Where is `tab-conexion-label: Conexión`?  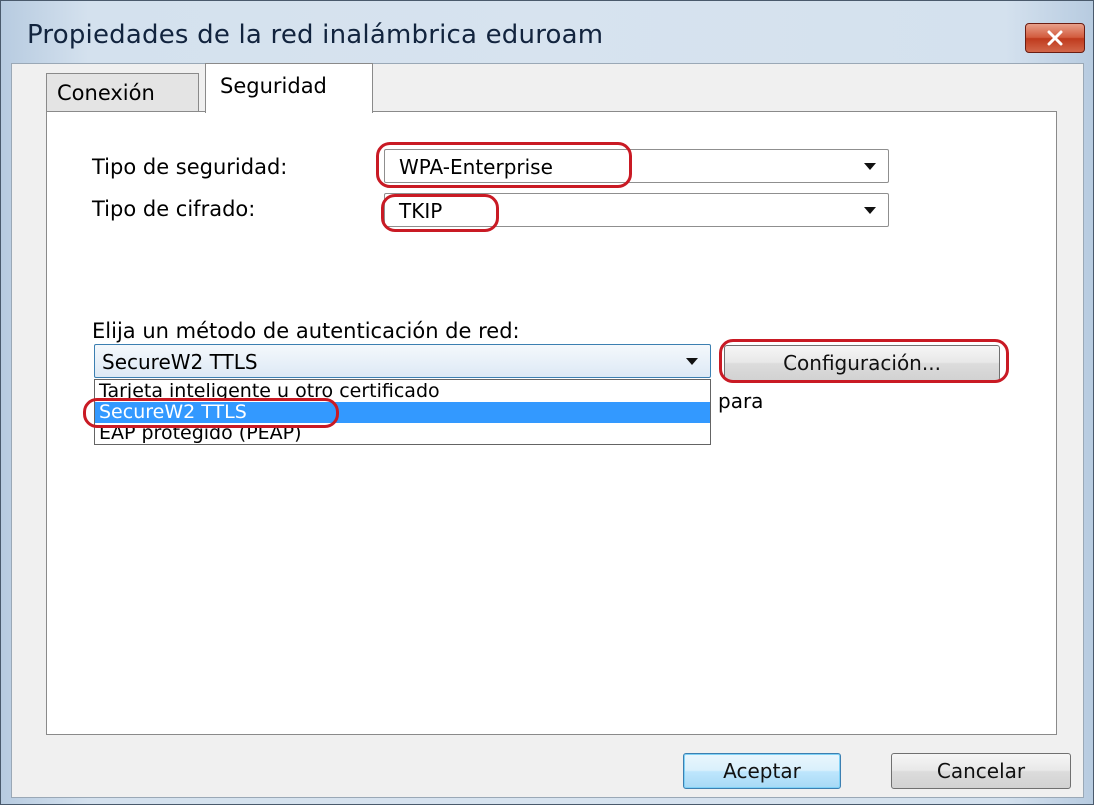
tab-conexion-label: Conexión is located at coordinates (106, 93).